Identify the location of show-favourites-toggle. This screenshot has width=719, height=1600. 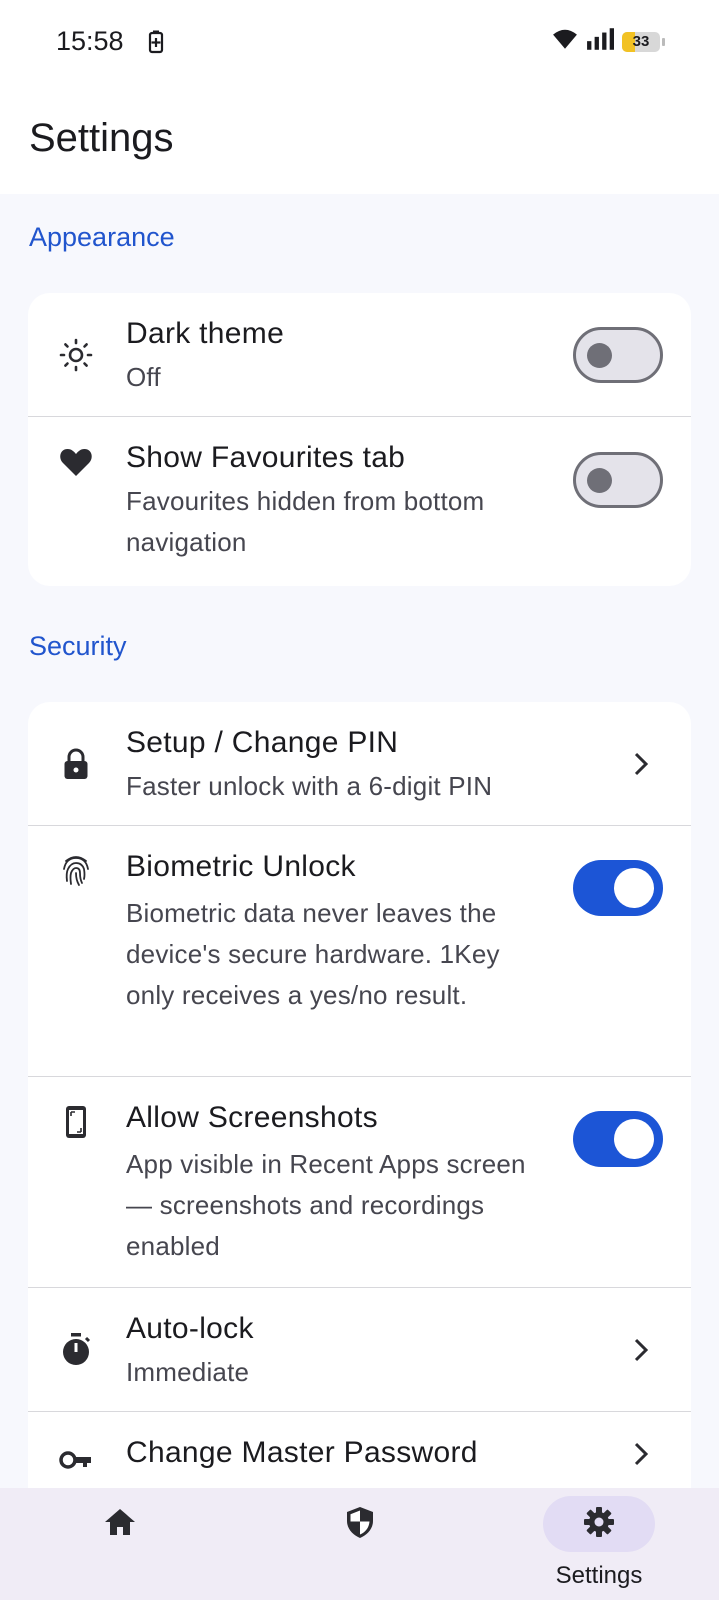
(618, 480).